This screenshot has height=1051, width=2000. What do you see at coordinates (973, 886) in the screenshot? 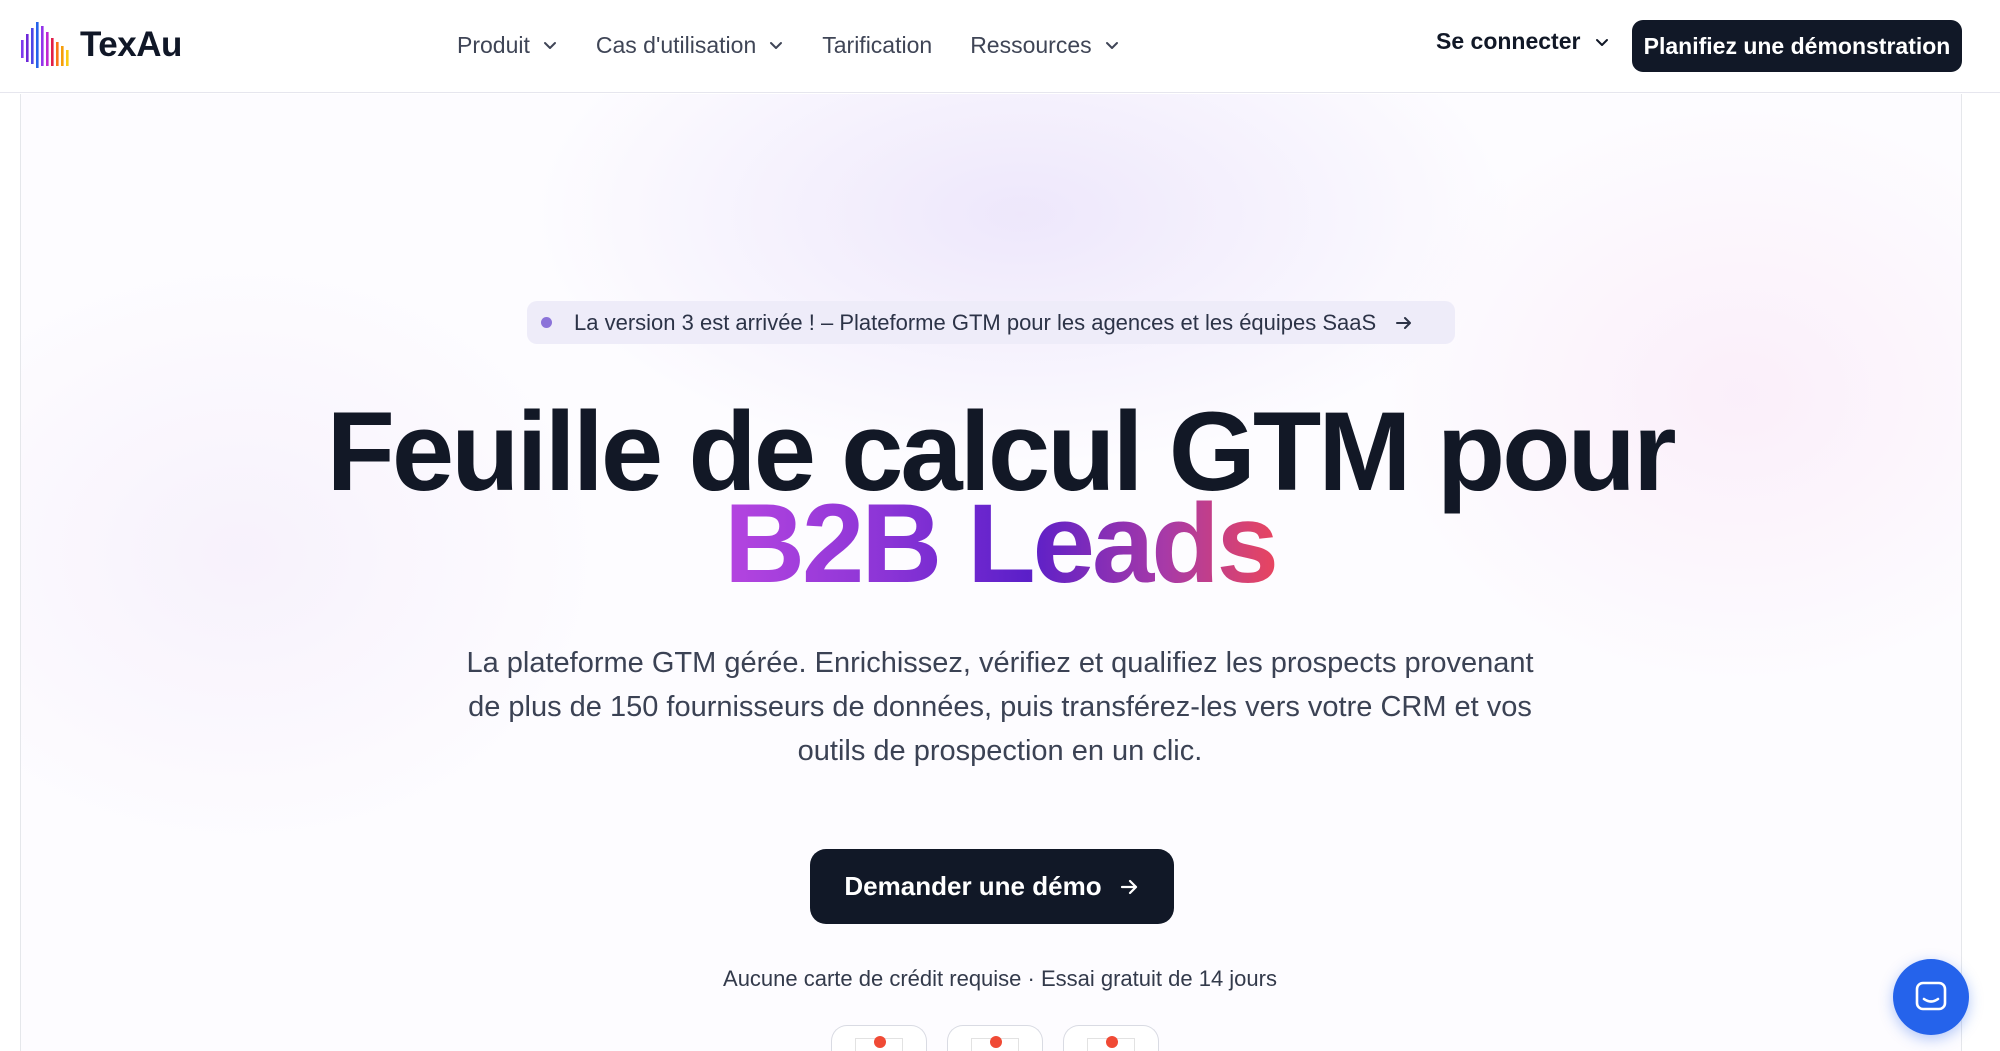
I see `request-demo-label: Demander une démo` at bounding box center [973, 886].